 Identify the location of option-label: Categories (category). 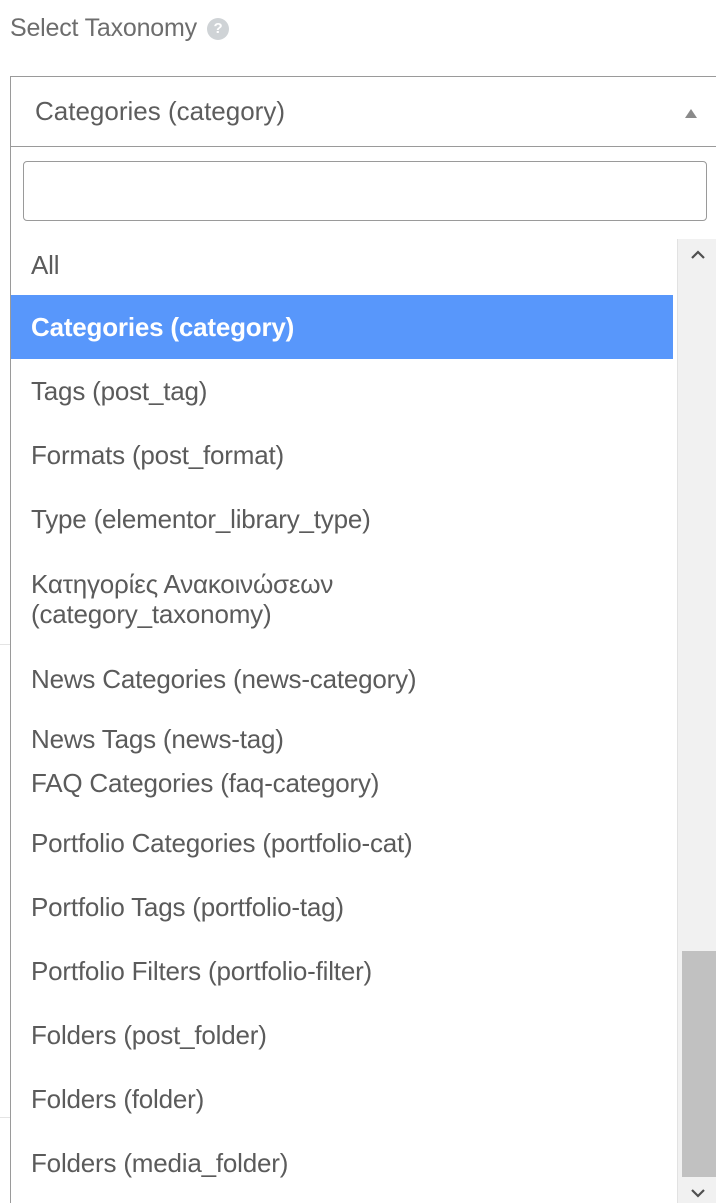
(163, 326).